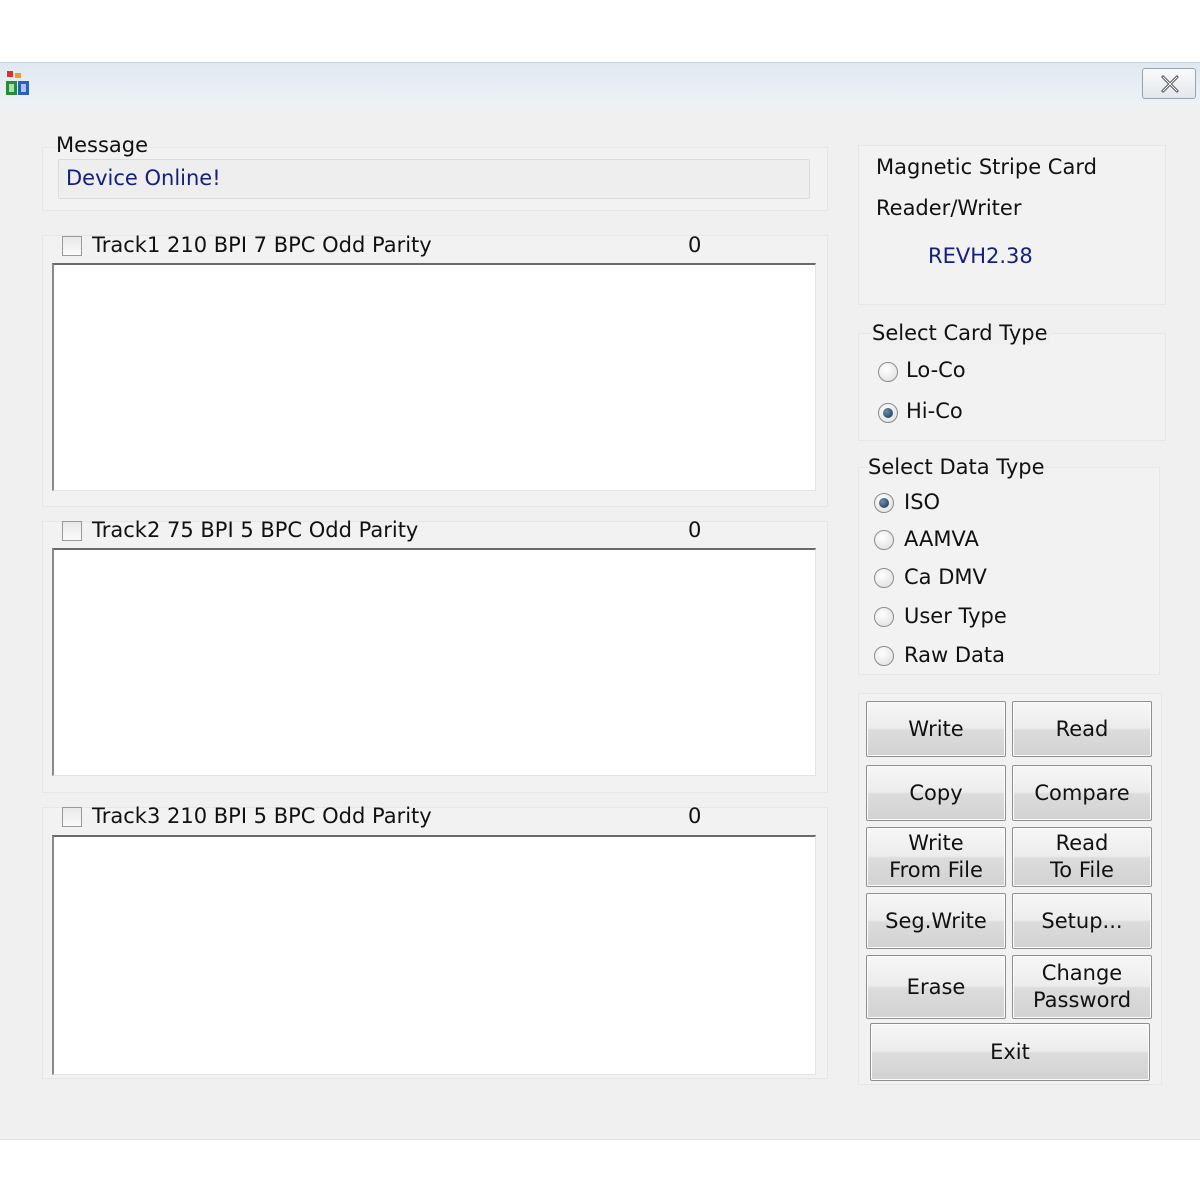 The image size is (1200, 1200). I want to click on radio-user-type-label: User Type, so click(955, 616).